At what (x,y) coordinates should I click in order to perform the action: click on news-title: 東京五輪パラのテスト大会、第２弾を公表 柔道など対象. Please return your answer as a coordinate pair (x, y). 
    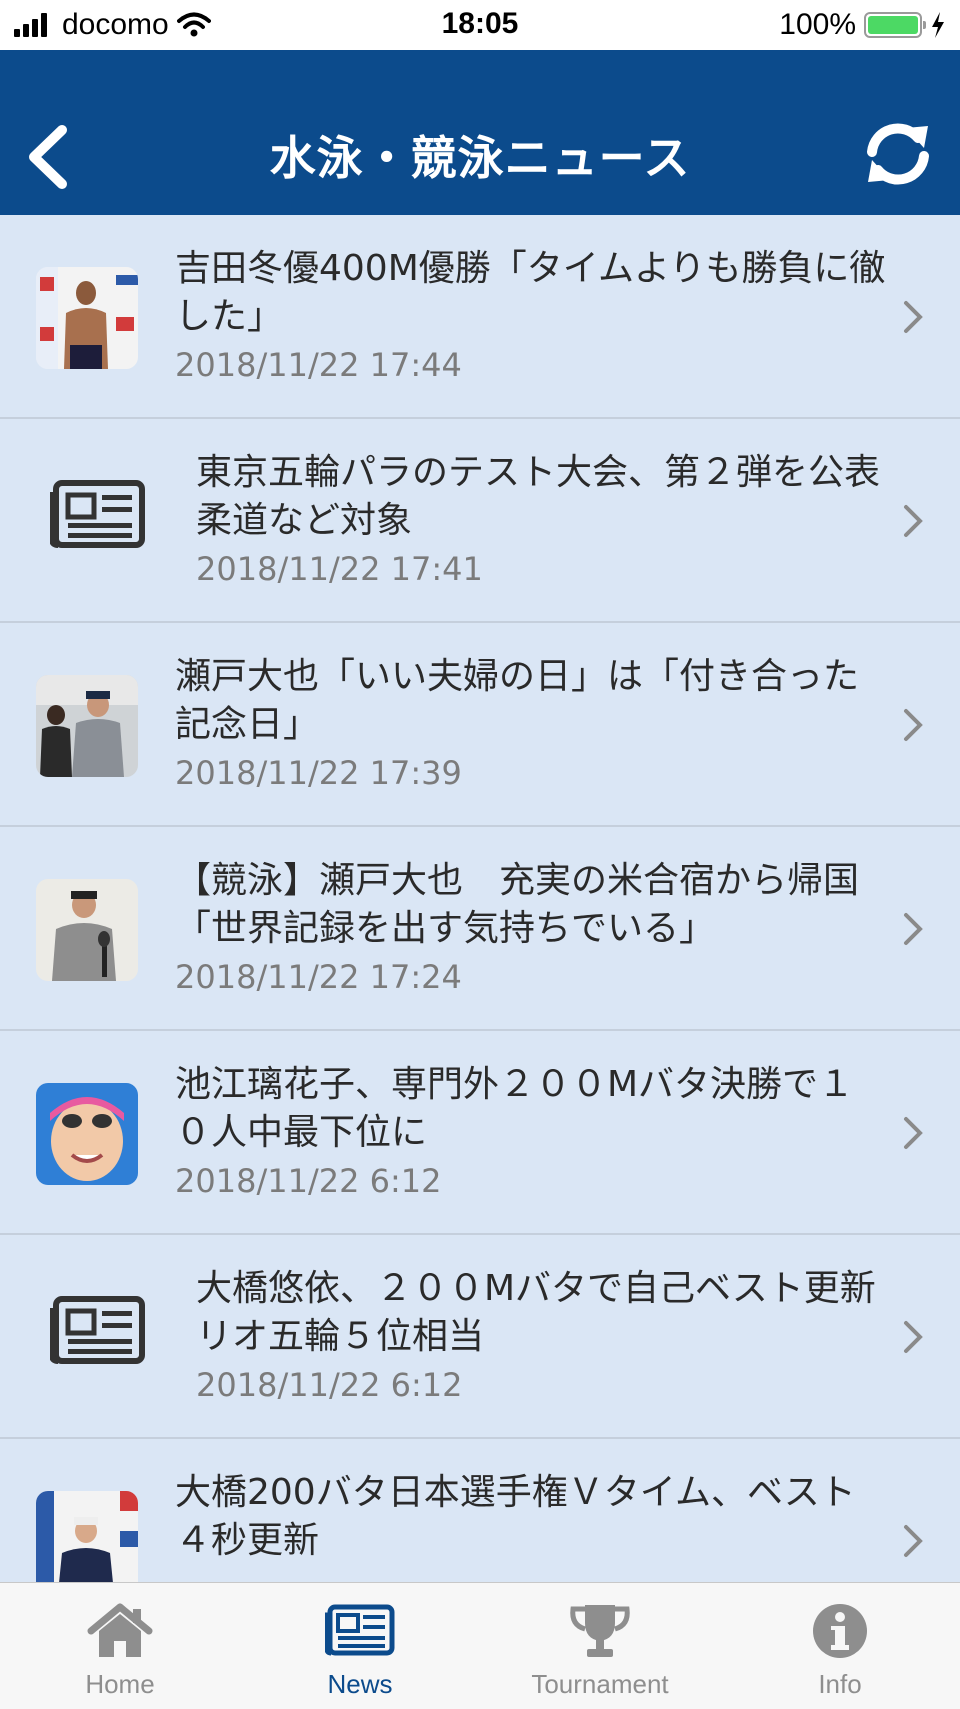
    Looking at the image, I should click on (543, 496).